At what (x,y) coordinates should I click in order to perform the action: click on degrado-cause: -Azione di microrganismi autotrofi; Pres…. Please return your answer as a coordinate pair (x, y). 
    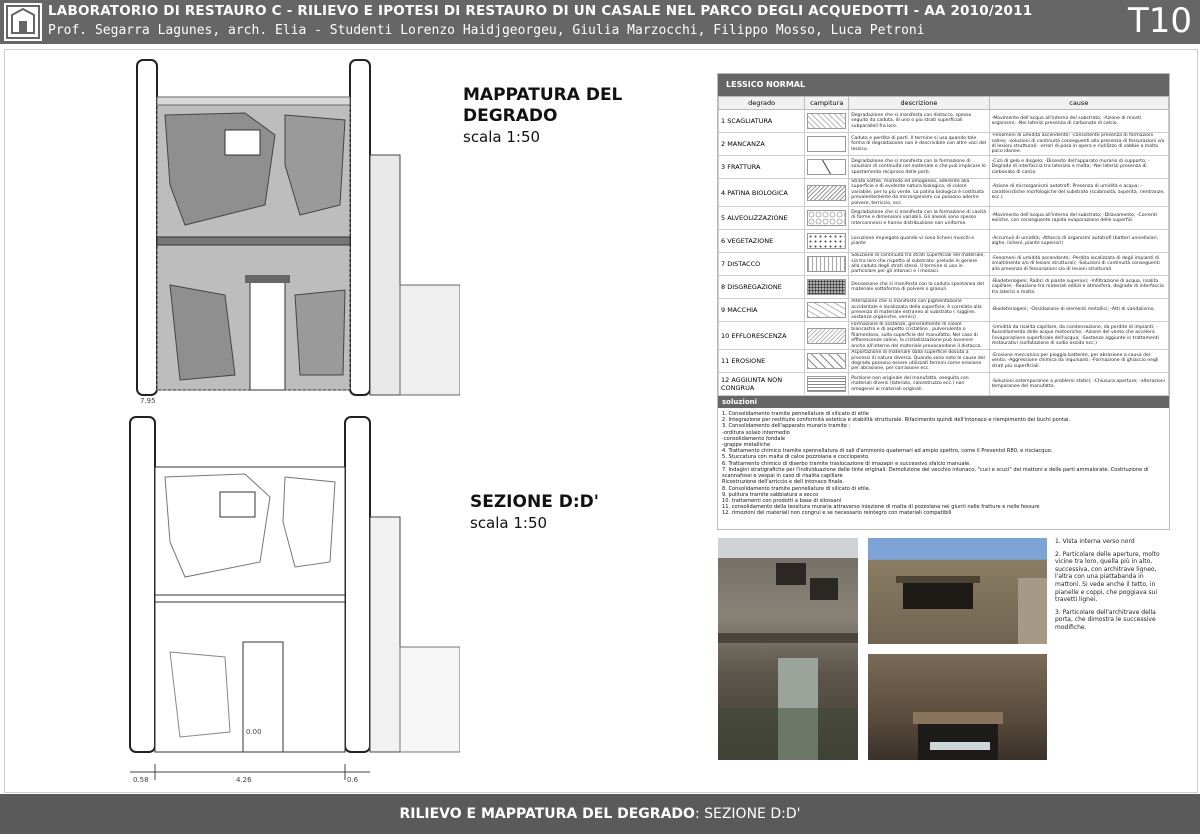
    Looking at the image, I should click on (1079, 192).